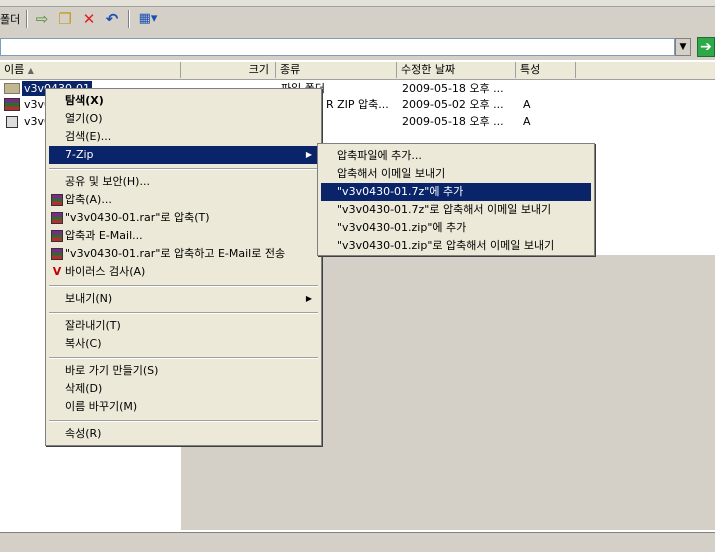 This screenshot has width=715, height=552. I want to click on column-modified: 수정한 날짜, so click(456, 70).